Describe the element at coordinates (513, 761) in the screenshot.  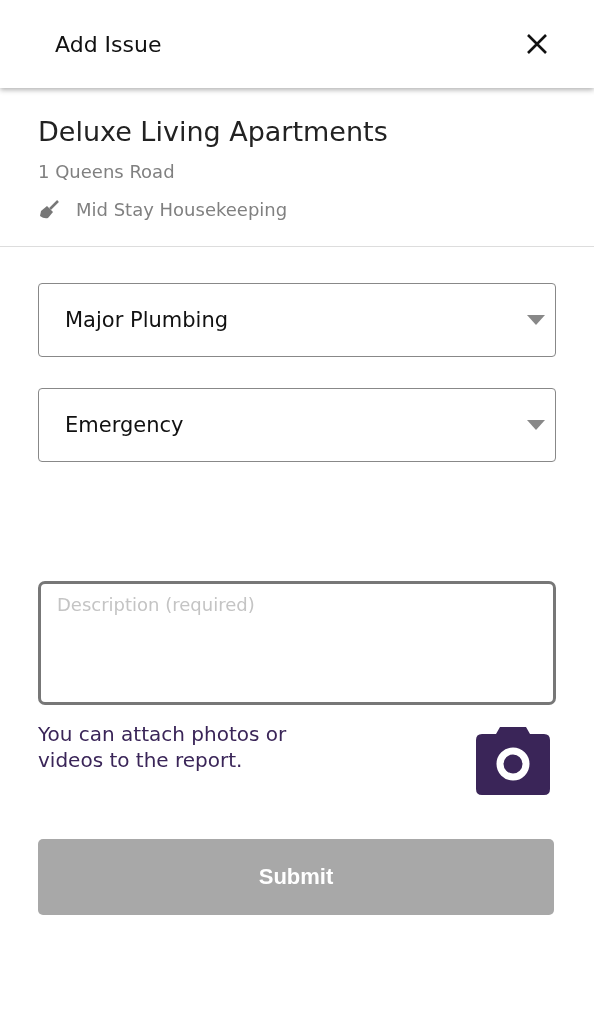
I see `camera-icon` at that location.